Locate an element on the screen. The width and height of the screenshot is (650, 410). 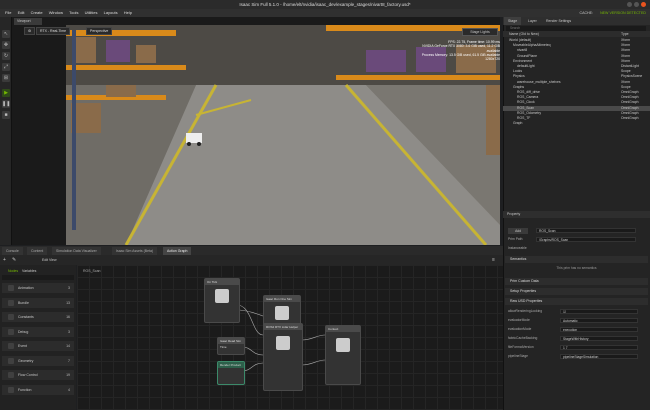
raw-prop-value: ☑ is located at coordinates (599, 311).